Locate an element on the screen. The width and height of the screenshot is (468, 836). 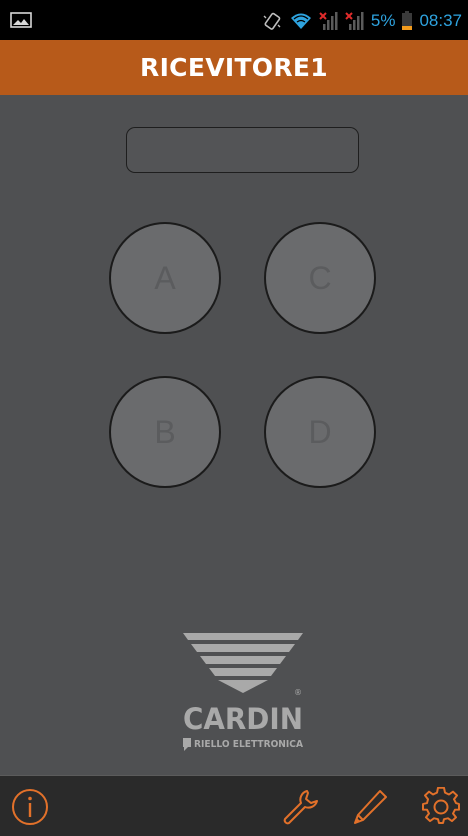
wrench-icon is located at coordinates (300, 807).